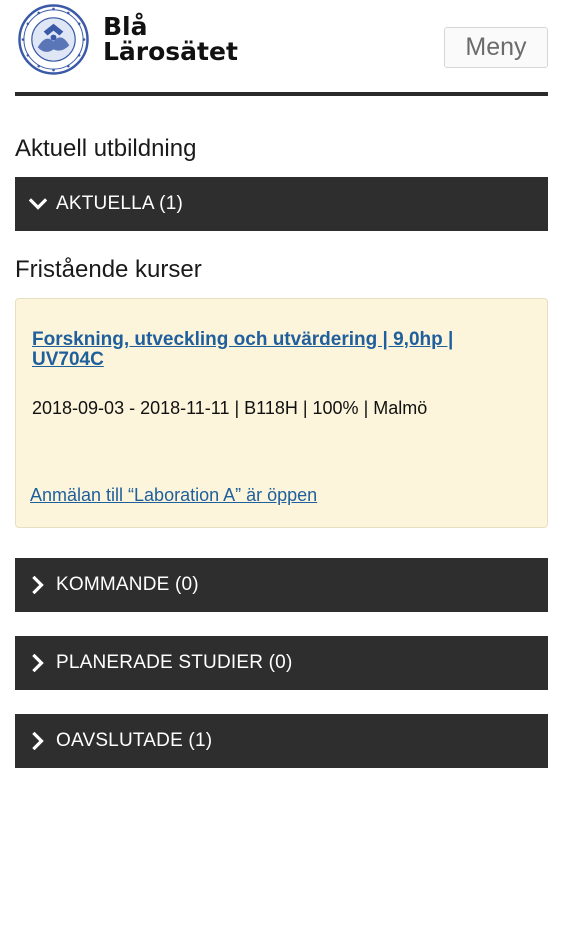 This screenshot has width=563, height=938. What do you see at coordinates (170, 51) in the screenshot?
I see `logo-line-2: Lärosätet` at bounding box center [170, 51].